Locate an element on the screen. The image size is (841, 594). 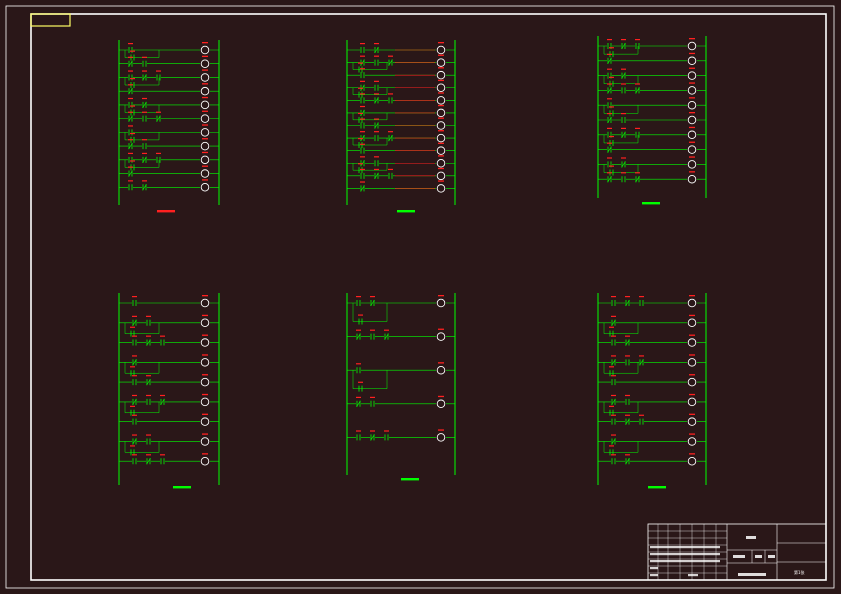
sheet-label: 第1张 is located at coordinates (799, 572).